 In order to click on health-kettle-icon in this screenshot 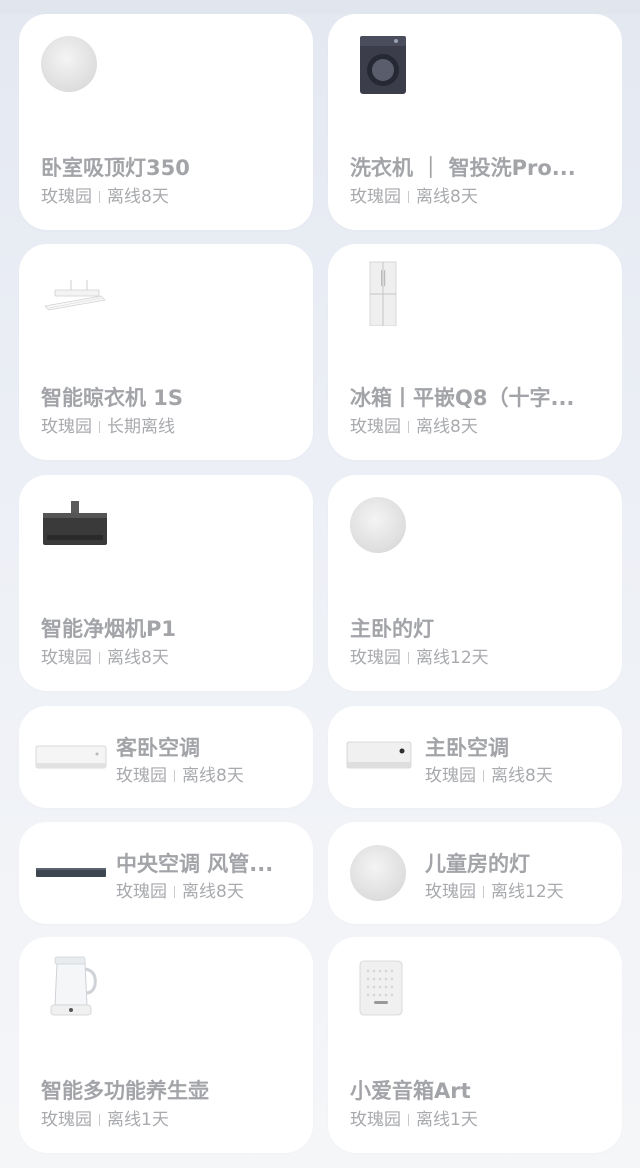, I will do `click(73, 986)`.